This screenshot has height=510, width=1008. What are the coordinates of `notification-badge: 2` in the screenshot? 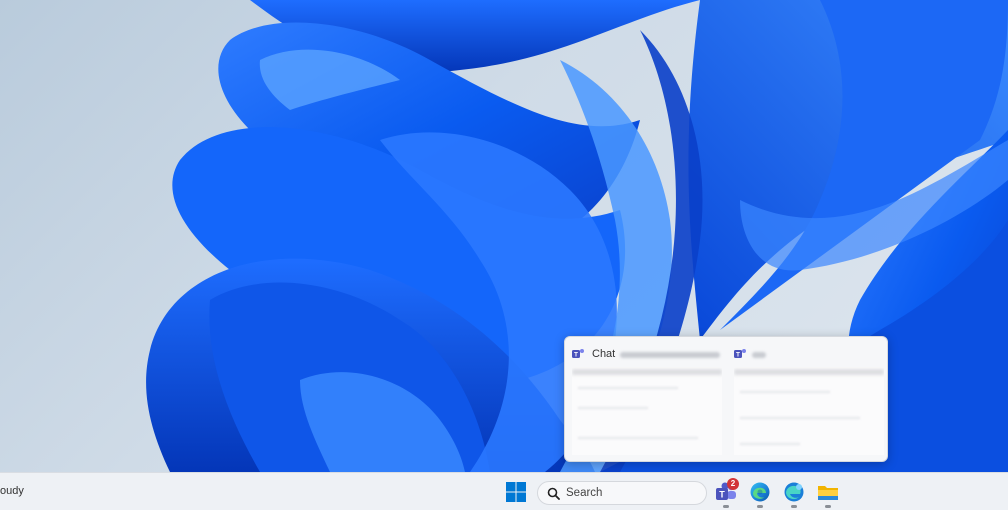 It's located at (733, 484).